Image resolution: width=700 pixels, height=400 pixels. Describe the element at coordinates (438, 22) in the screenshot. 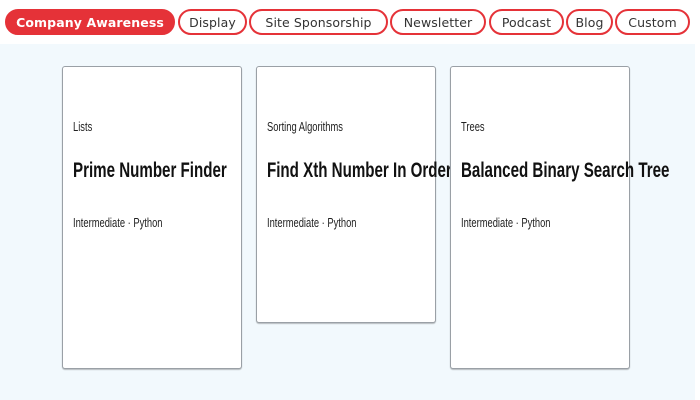

I see `tab-newsletter: Newsletter` at that location.